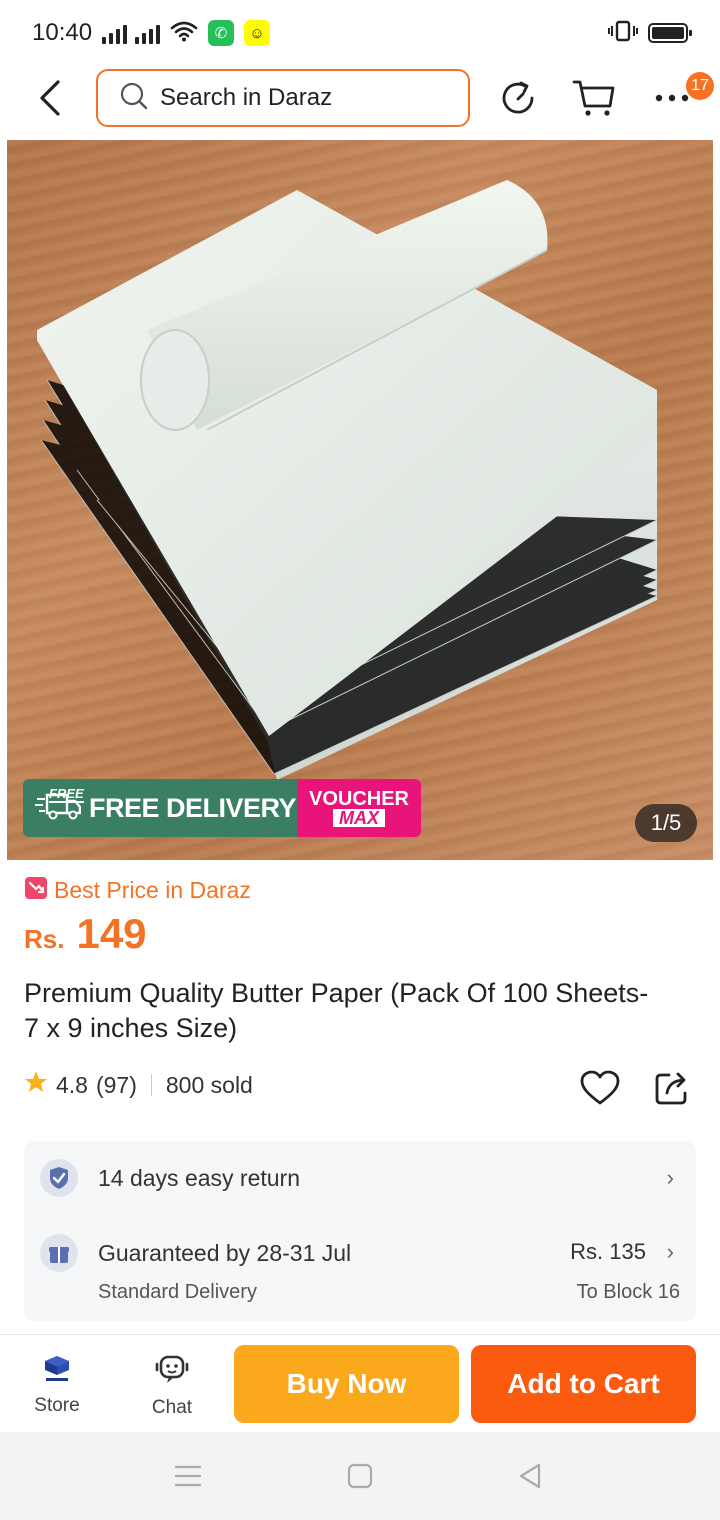  I want to click on free-delivery-banner: FREE FREE DELIVERY VOUCHER MAX, so click(222, 808).